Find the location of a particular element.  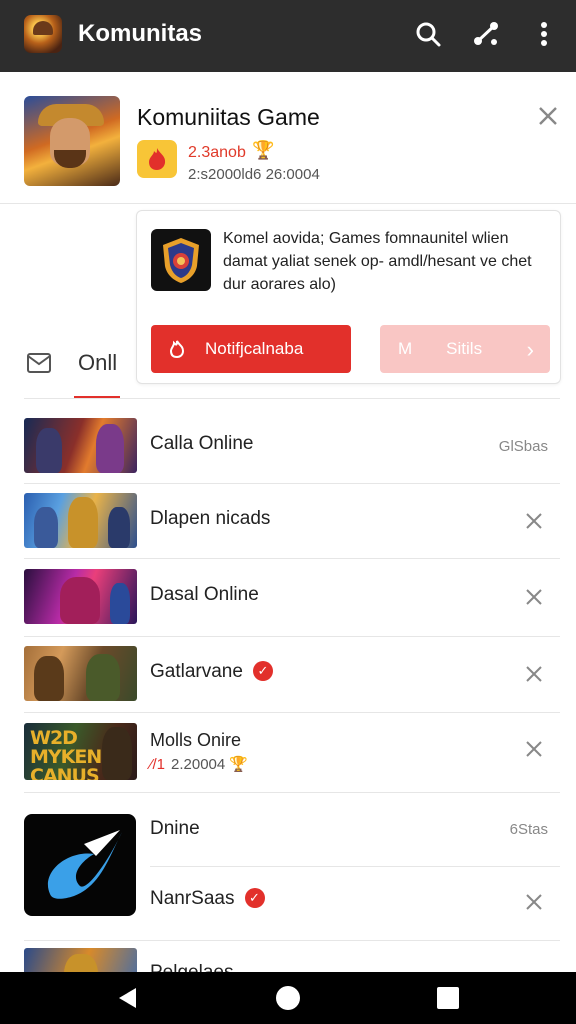

list-item-title: Gatlarvane ✓ is located at coordinates (211, 672).